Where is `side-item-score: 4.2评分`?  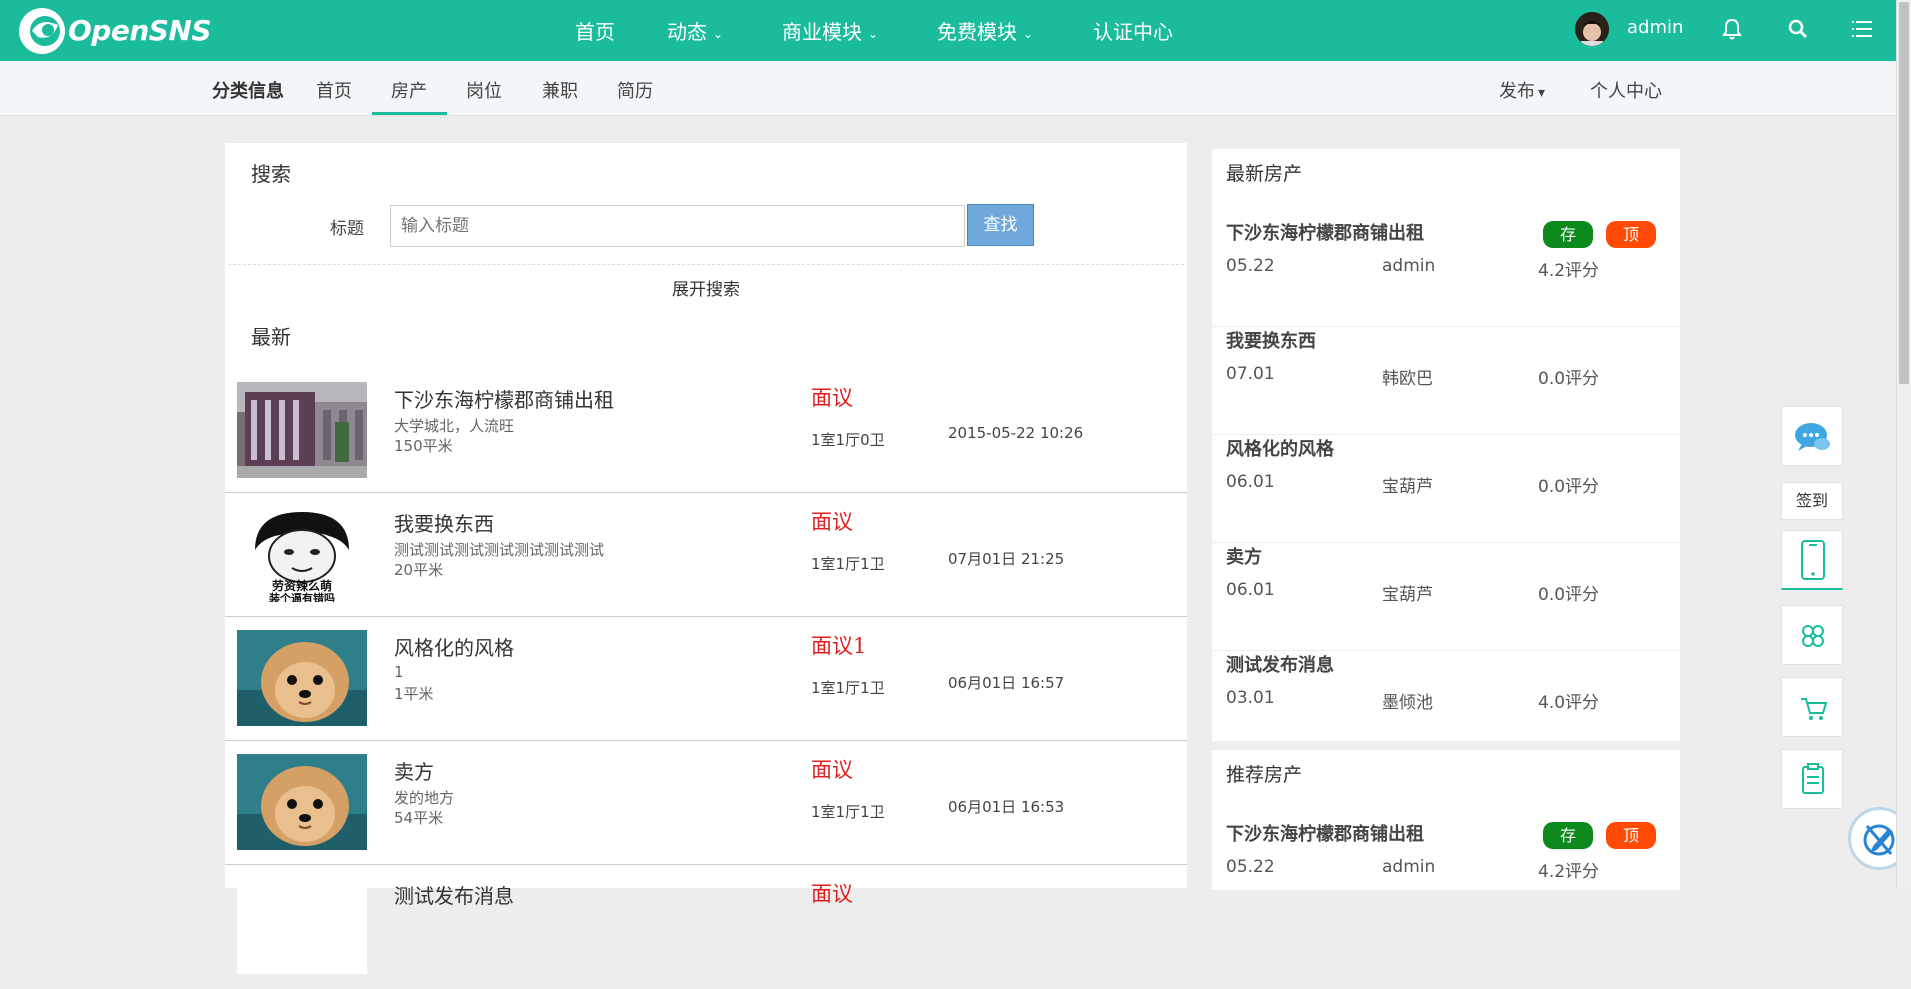 side-item-score: 4.2评分 is located at coordinates (1569, 271).